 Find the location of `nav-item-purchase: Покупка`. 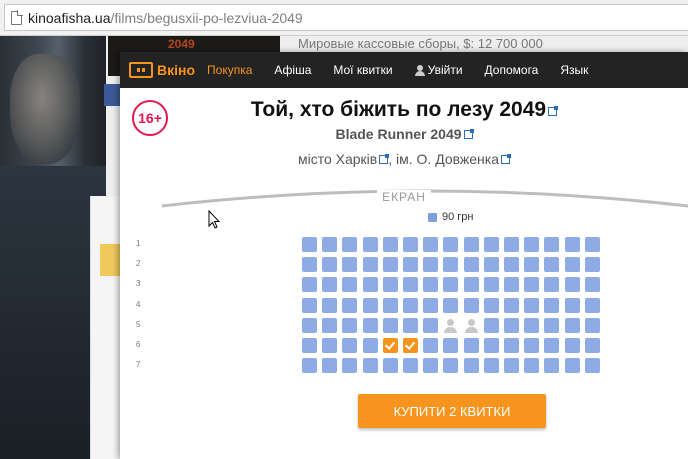

nav-item-purchase: Покупка is located at coordinates (229, 70).